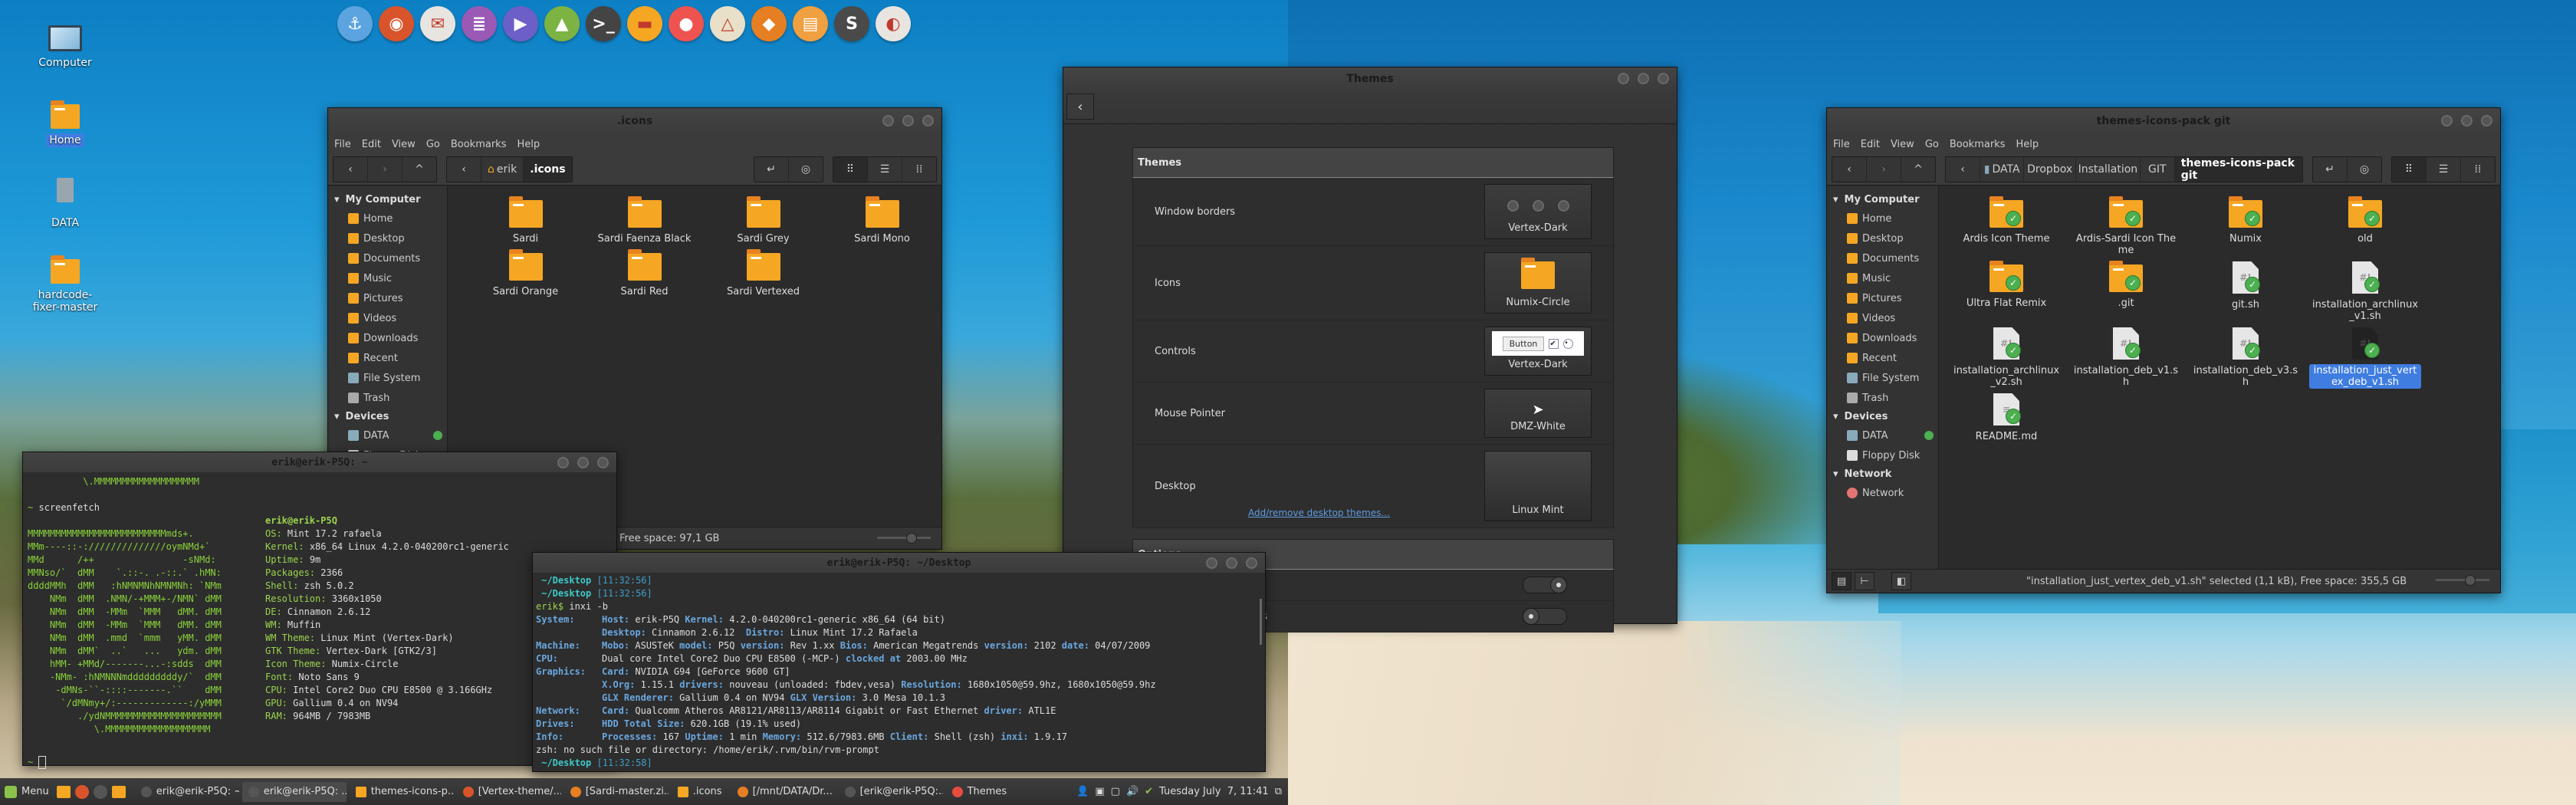 The image size is (2576, 805). Describe the element at coordinates (548, 169) in the screenshot. I see `breadcrumb-icons: .icons` at that location.